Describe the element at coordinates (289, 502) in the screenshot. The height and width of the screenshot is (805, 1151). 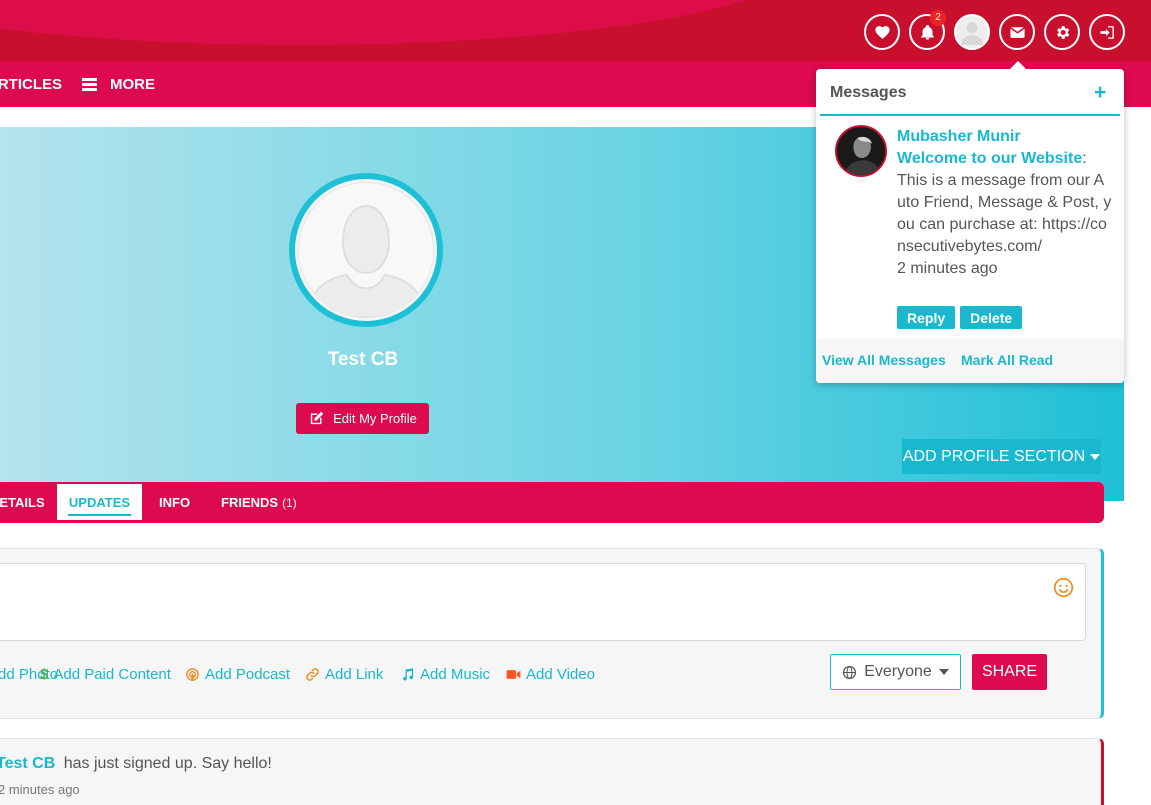
I see `friends-count: (1)` at that location.